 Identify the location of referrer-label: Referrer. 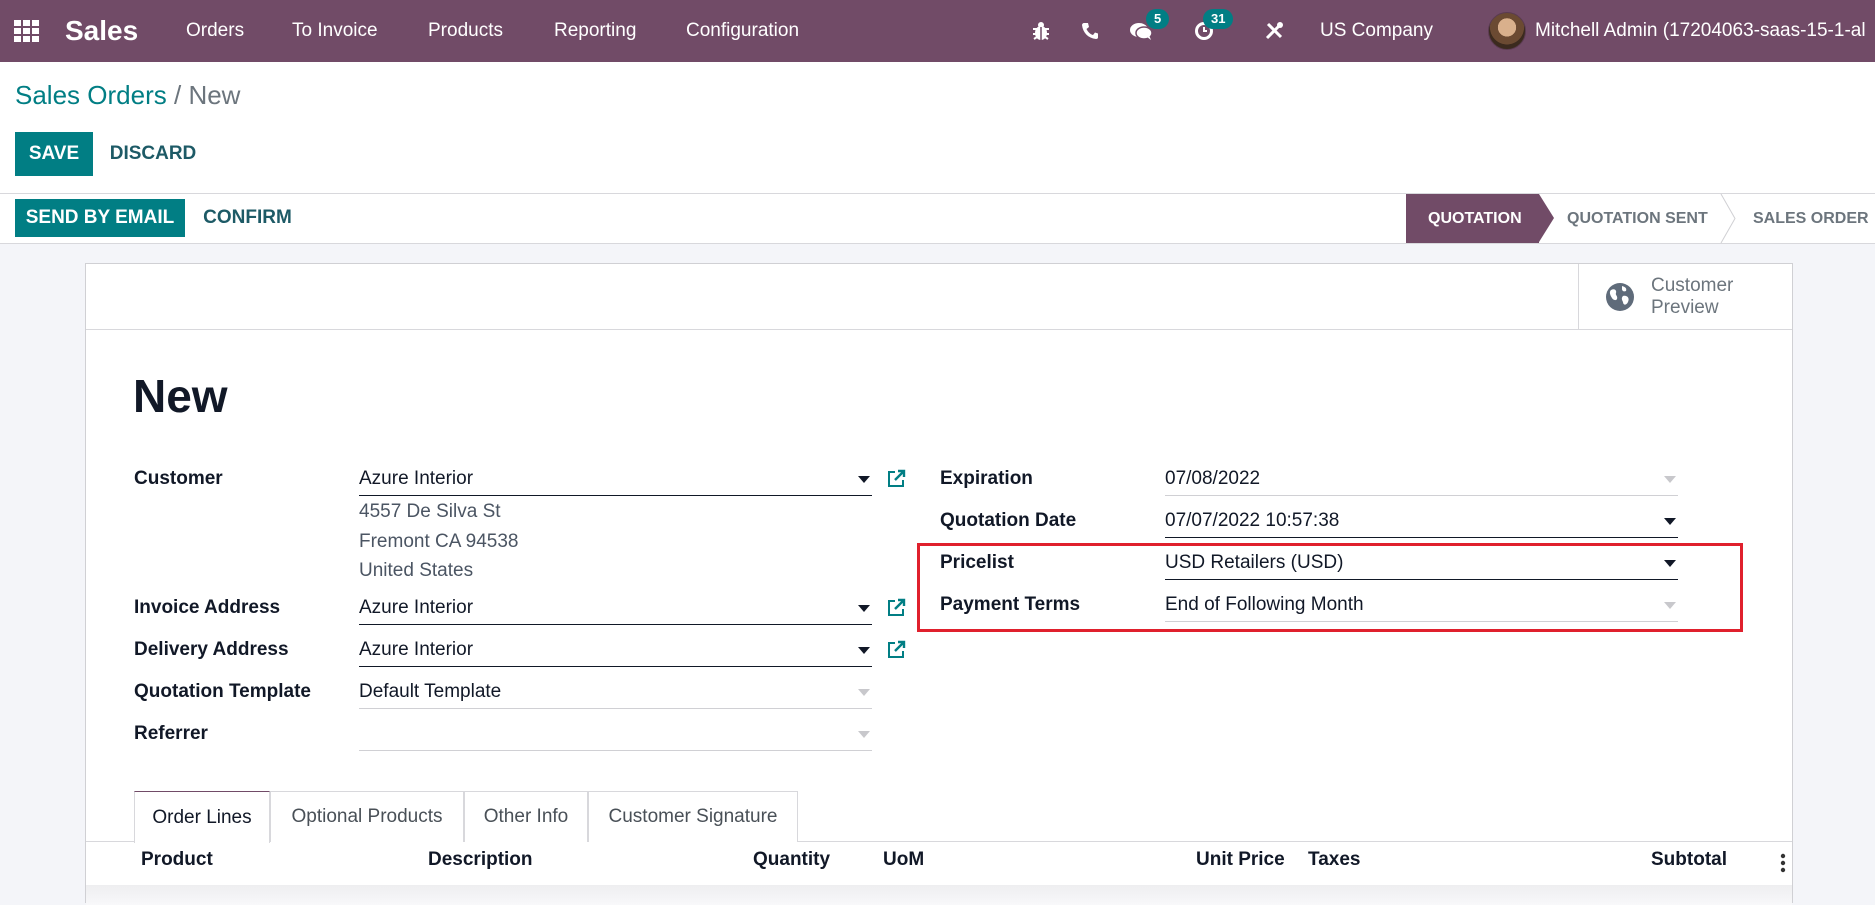
(171, 733).